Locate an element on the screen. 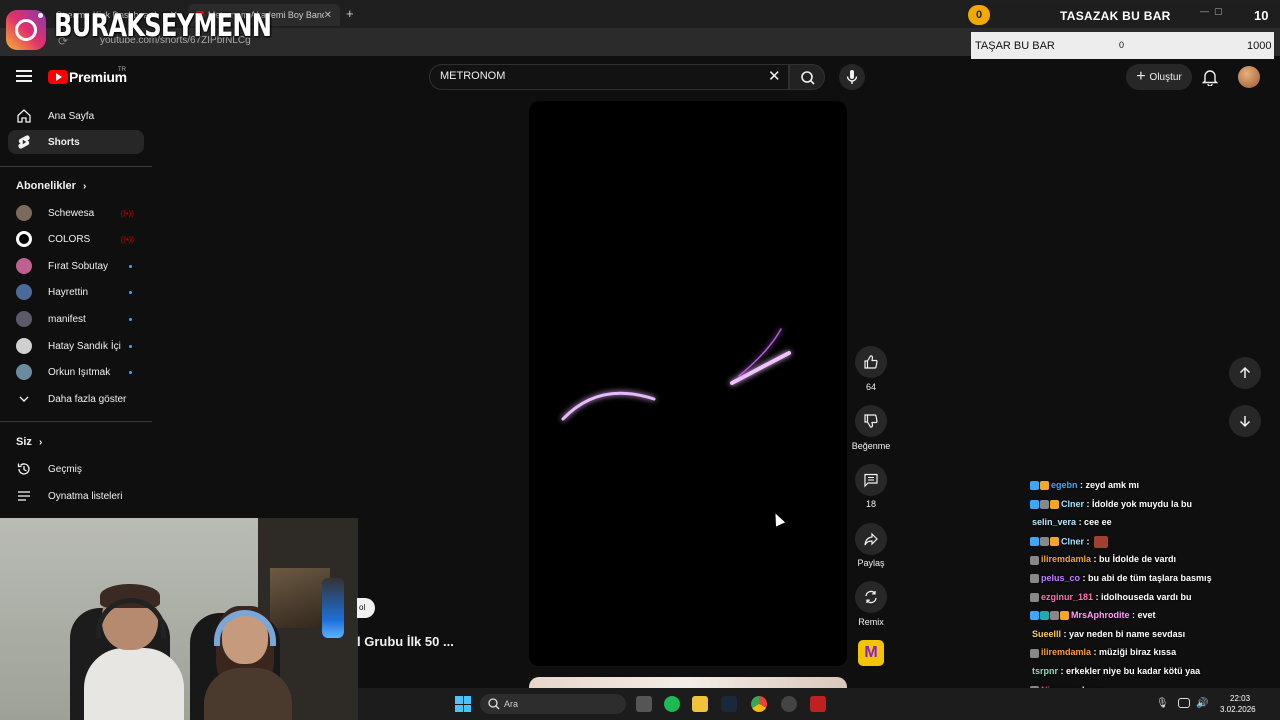 This screenshot has width=1280, height=720. chat-text: : cee ee is located at coordinates (1095, 522).